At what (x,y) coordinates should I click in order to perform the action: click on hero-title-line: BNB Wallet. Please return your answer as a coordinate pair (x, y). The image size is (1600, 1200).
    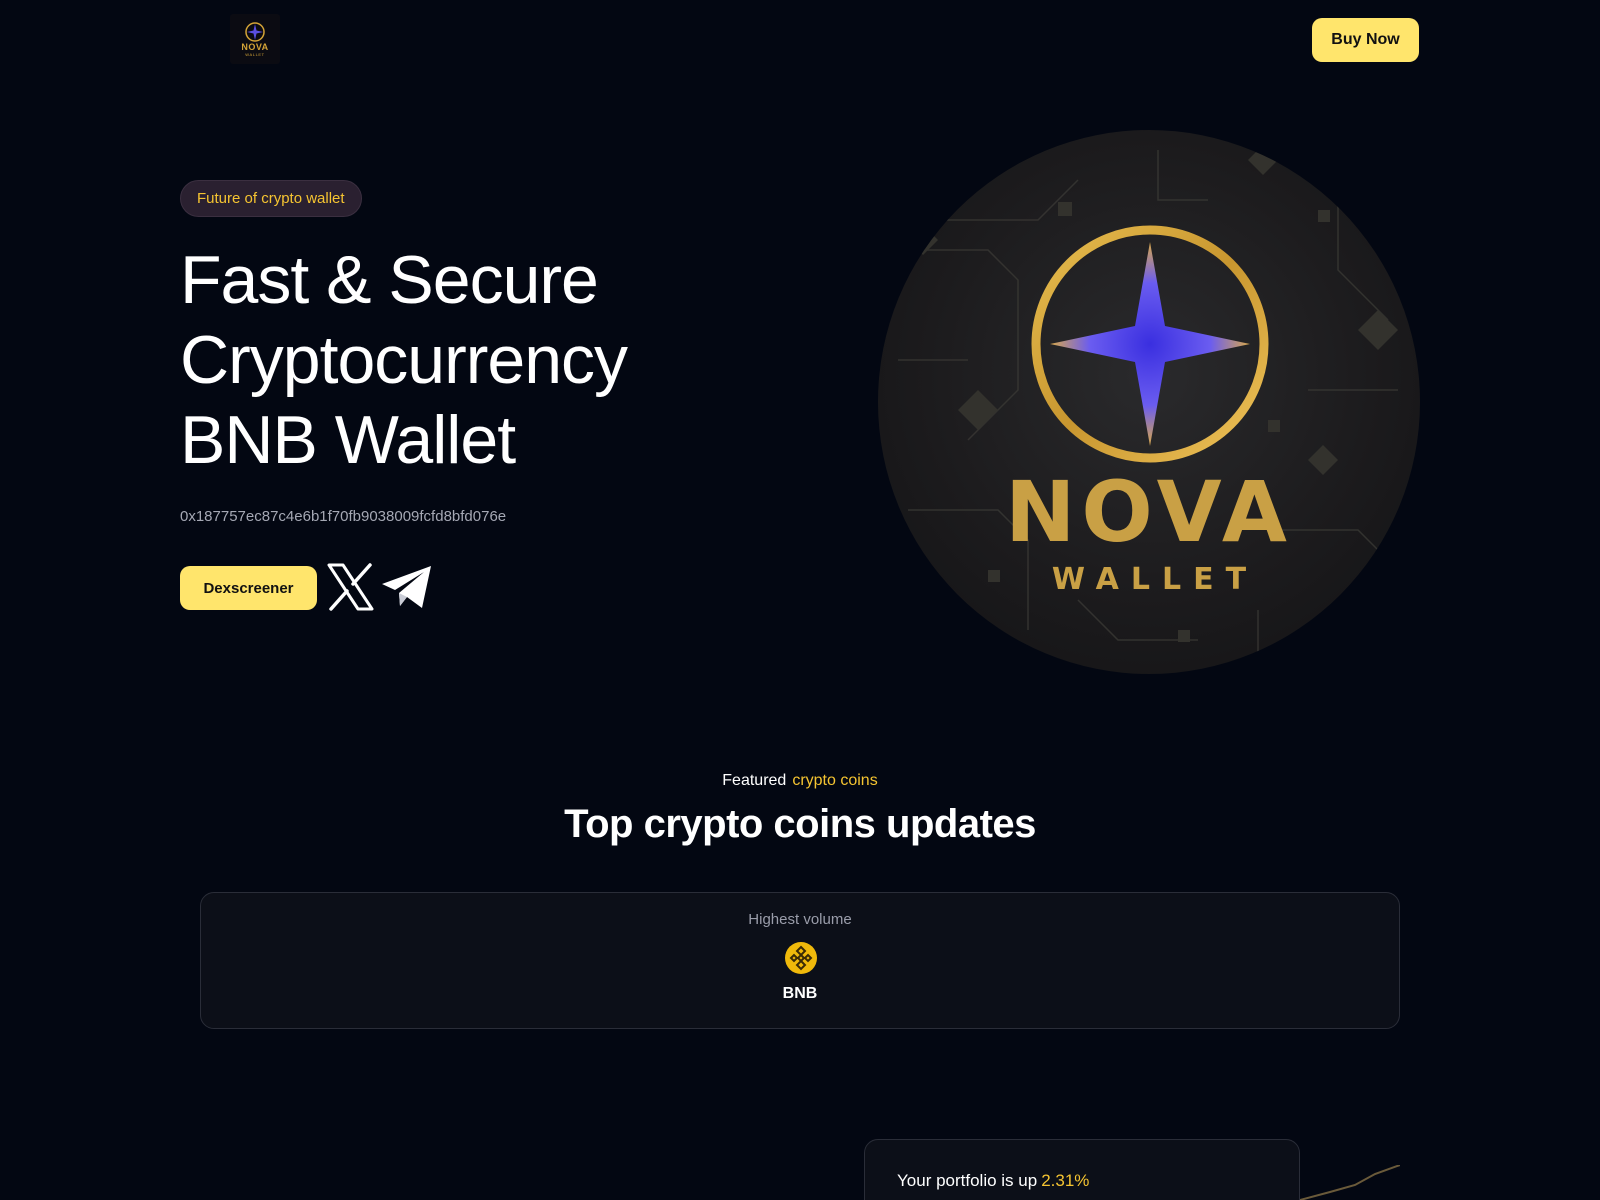
    Looking at the image, I should click on (348, 440).